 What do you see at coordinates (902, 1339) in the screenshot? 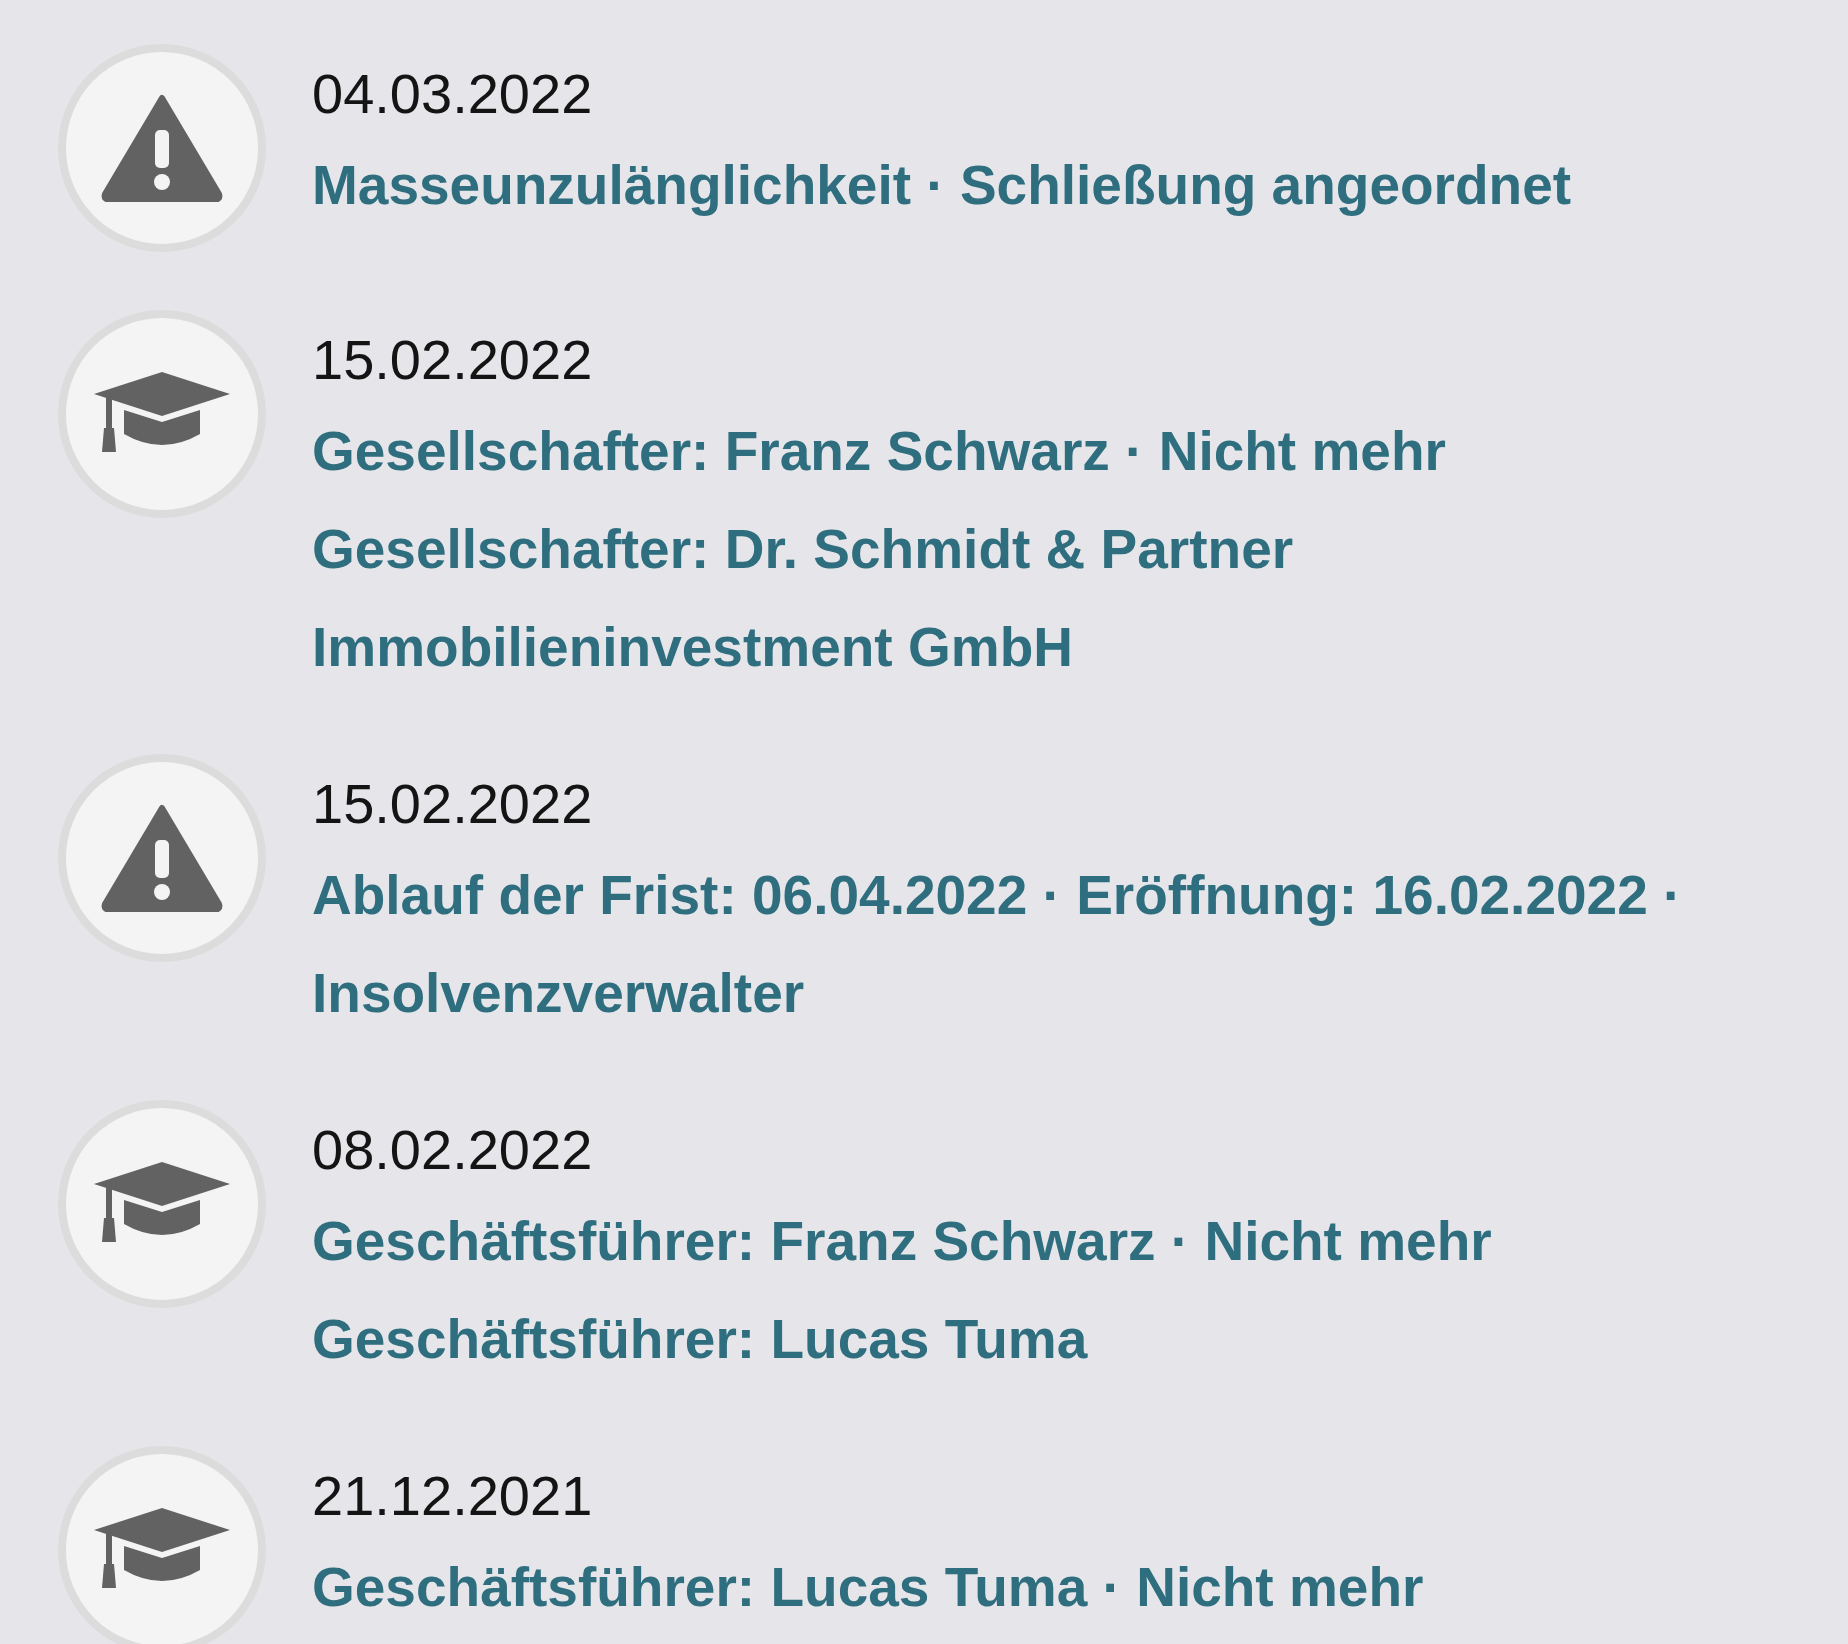
I see `entry-title: Geschäftsführer: Lucas Tuma` at bounding box center [902, 1339].